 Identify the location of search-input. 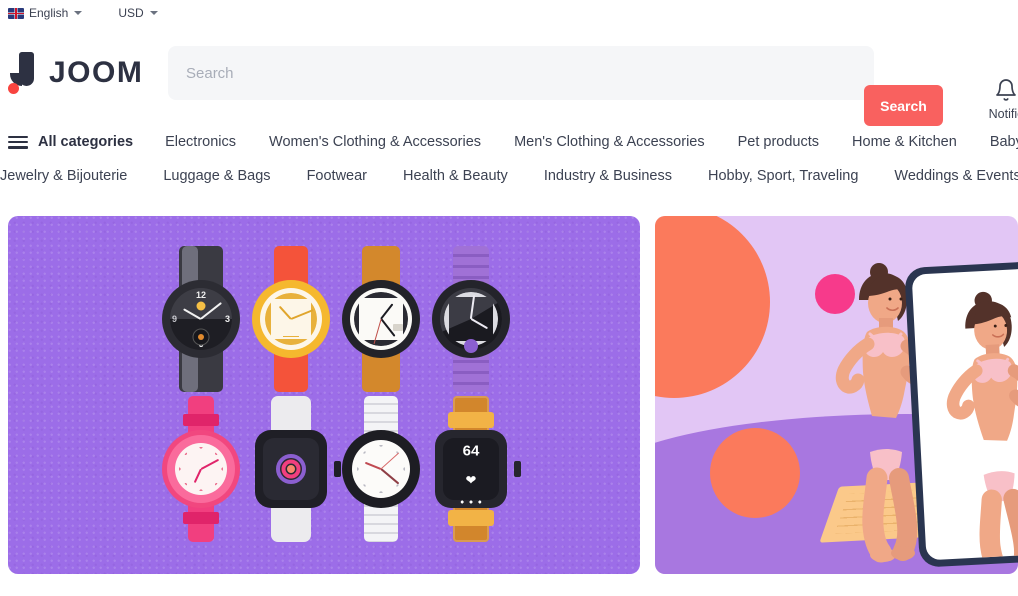
(521, 73).